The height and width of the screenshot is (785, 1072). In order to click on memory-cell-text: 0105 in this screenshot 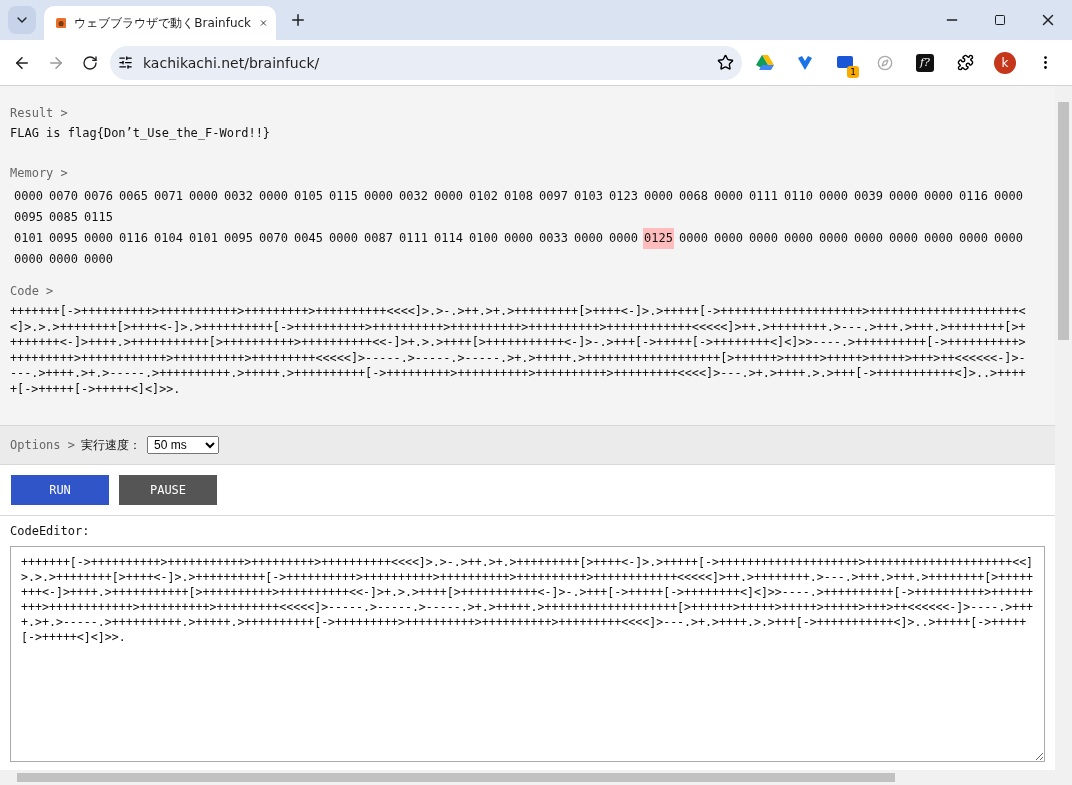, I will do `click(308, 196)`.